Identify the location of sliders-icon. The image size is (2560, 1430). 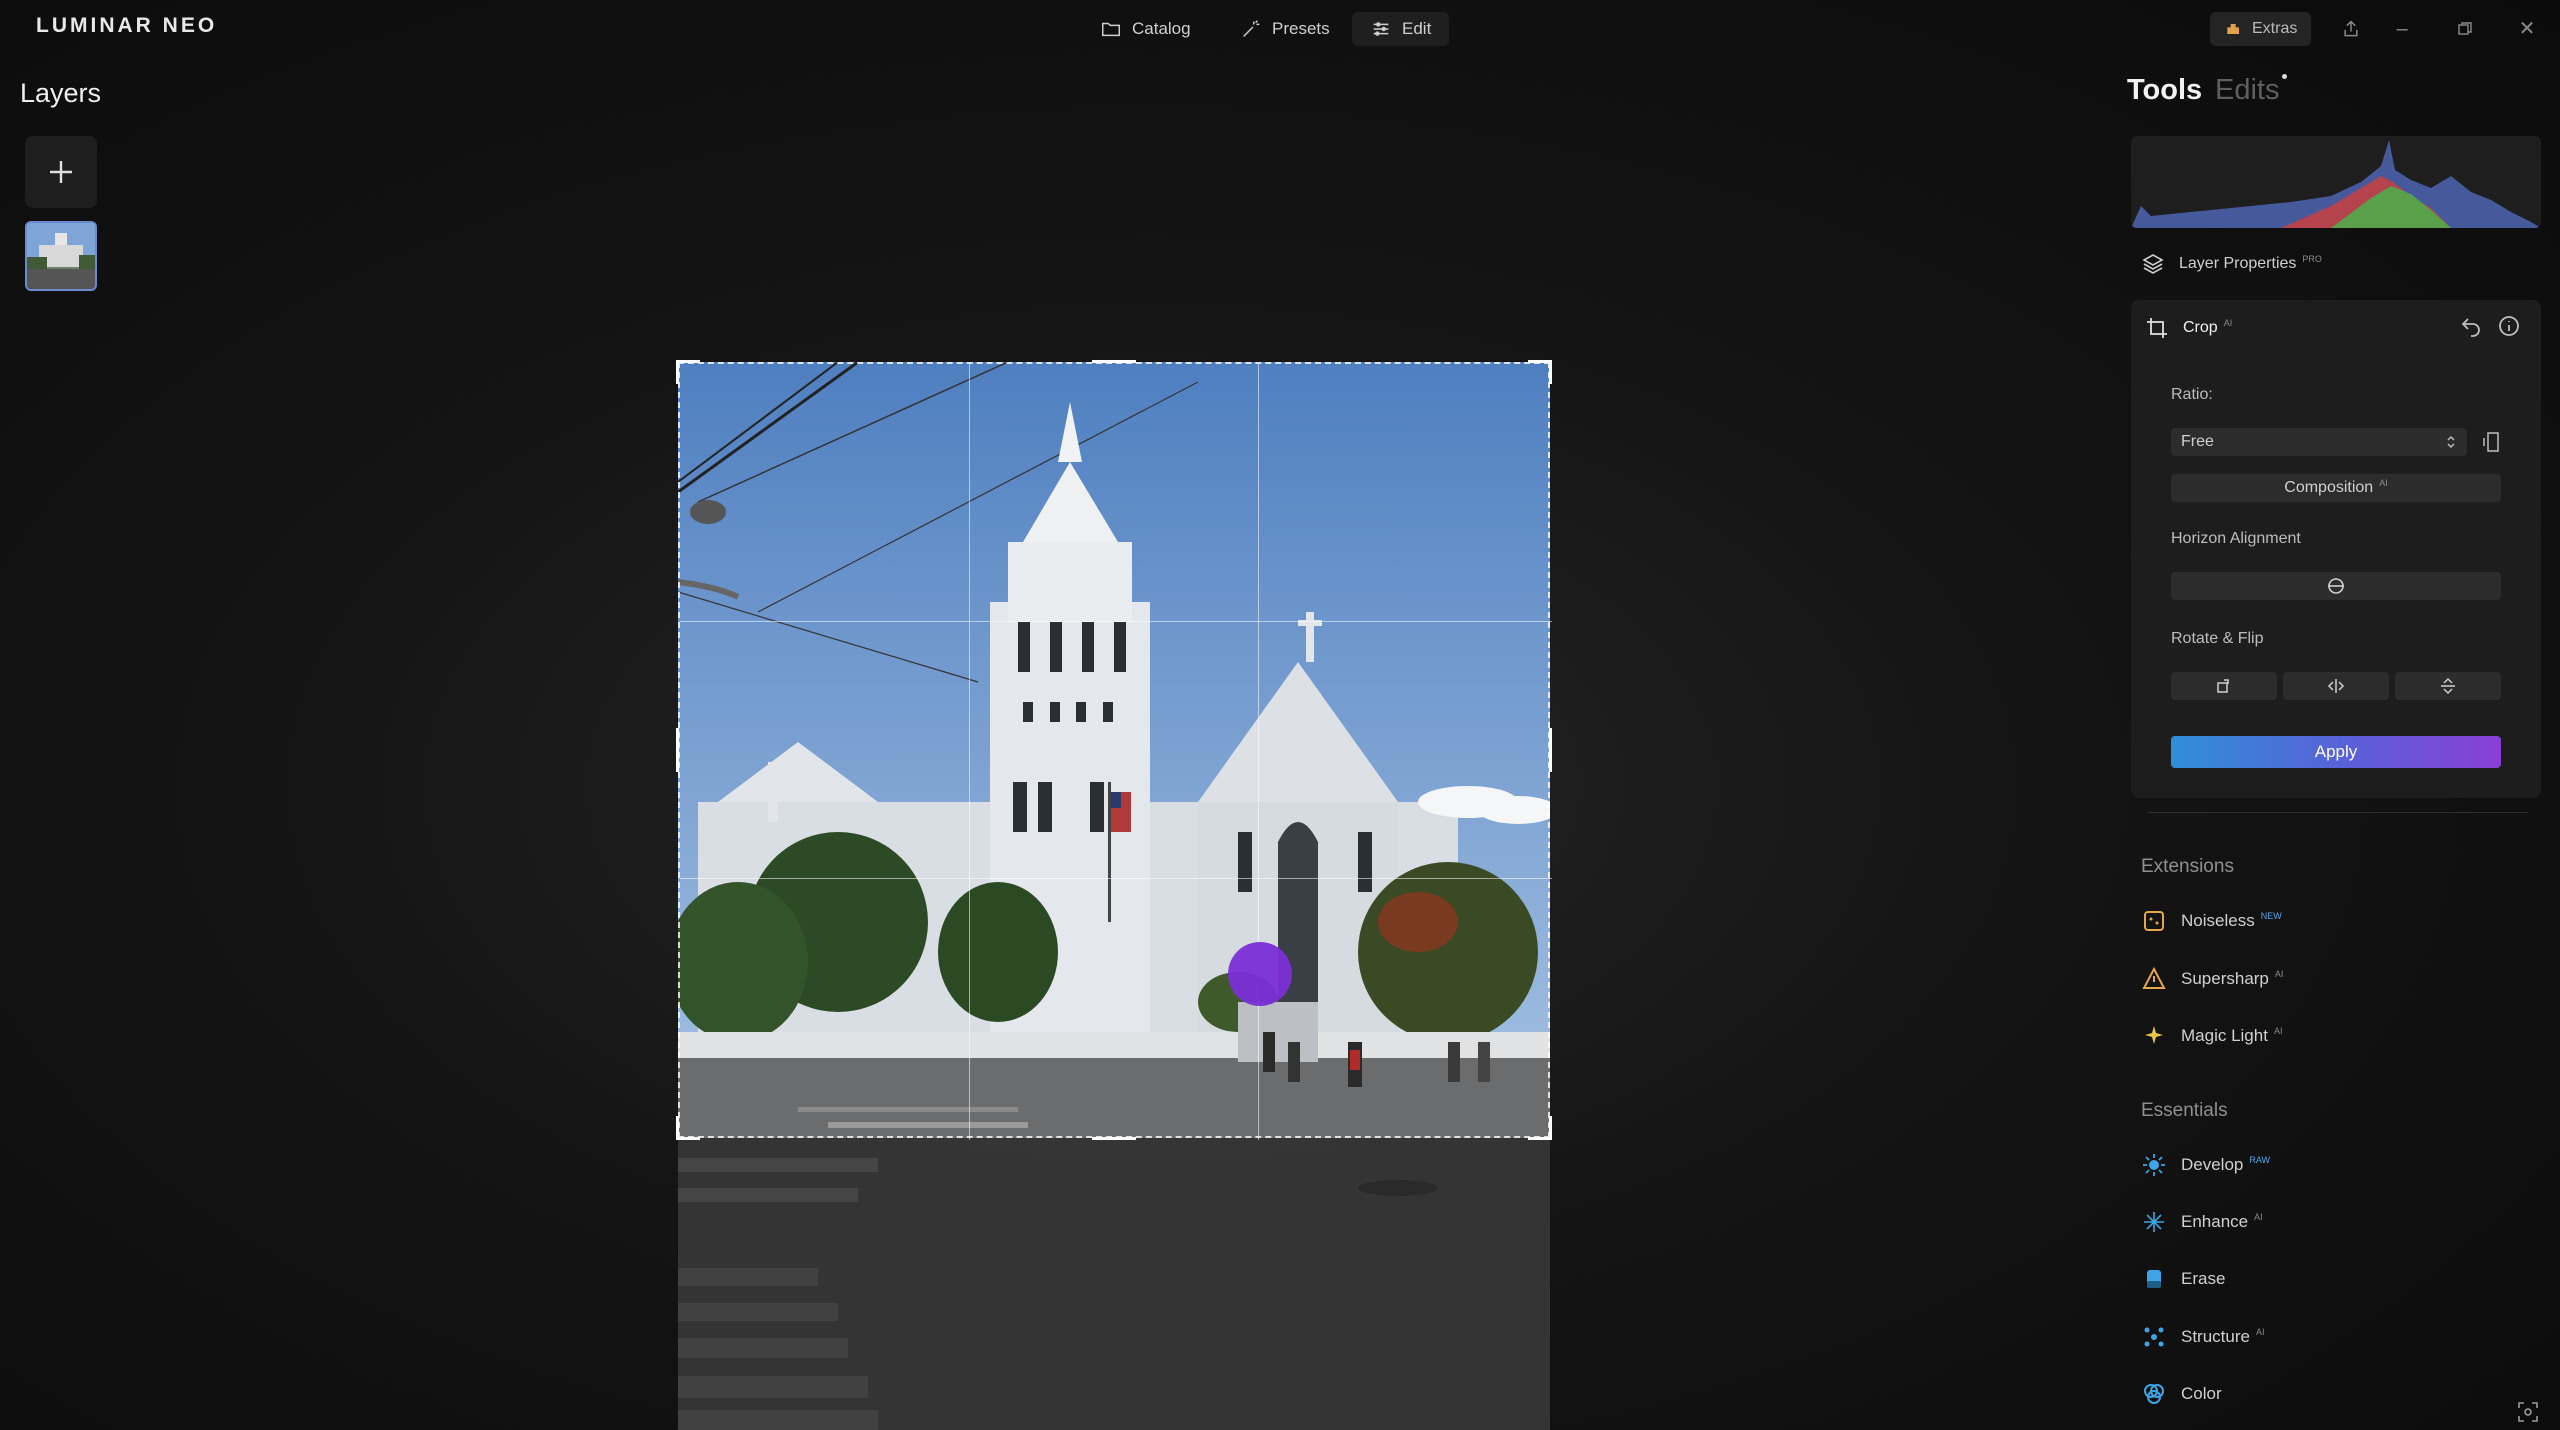
(1381, 29).